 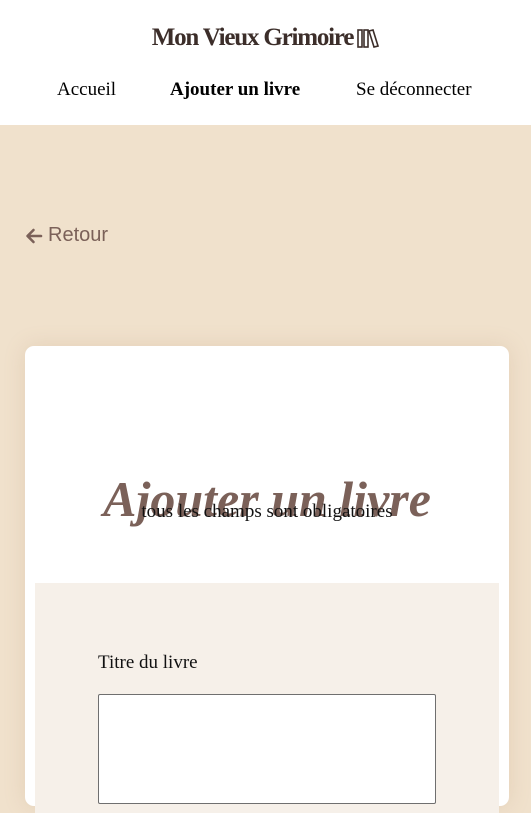 What do you see at coordinates (78, 235) in the screenshot?
I see `back-label: Retour` at bounding box center [78, 235].